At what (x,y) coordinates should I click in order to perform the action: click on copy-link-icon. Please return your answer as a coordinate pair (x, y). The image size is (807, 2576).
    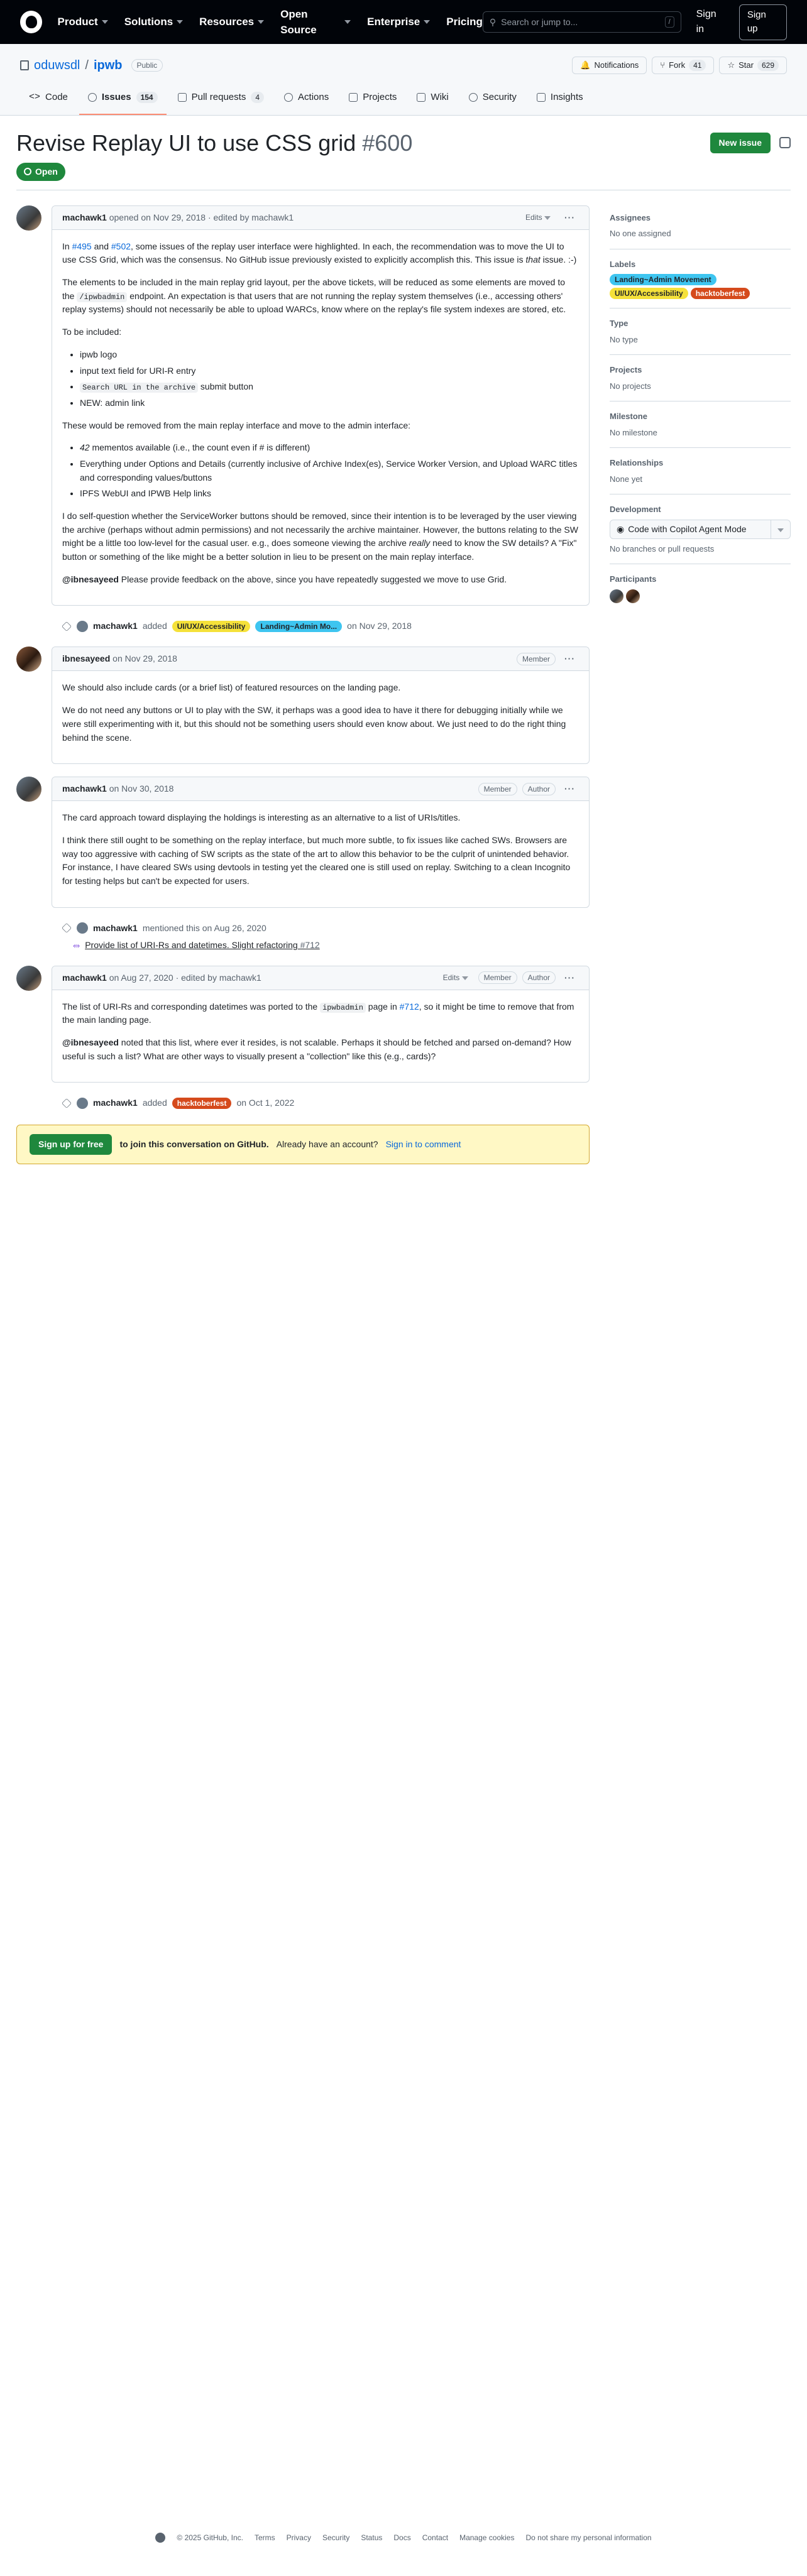
    Looking at the image, I should click on (785, 143).